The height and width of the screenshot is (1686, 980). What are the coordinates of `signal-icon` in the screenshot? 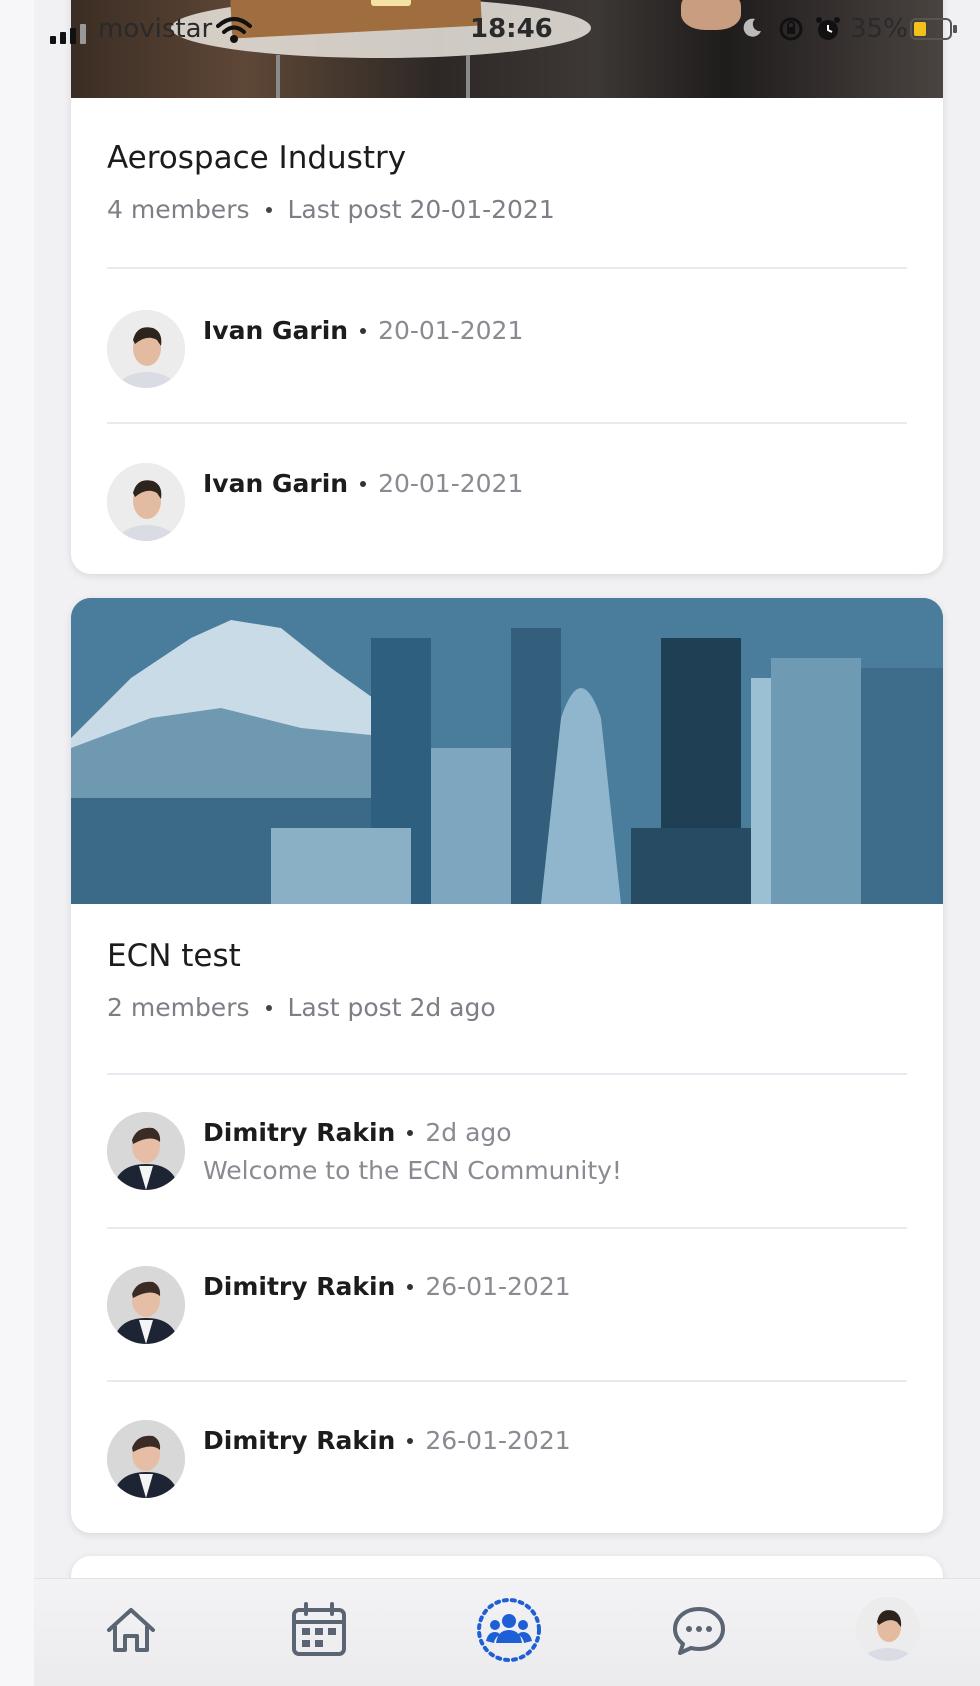 It's located at (68, 34).